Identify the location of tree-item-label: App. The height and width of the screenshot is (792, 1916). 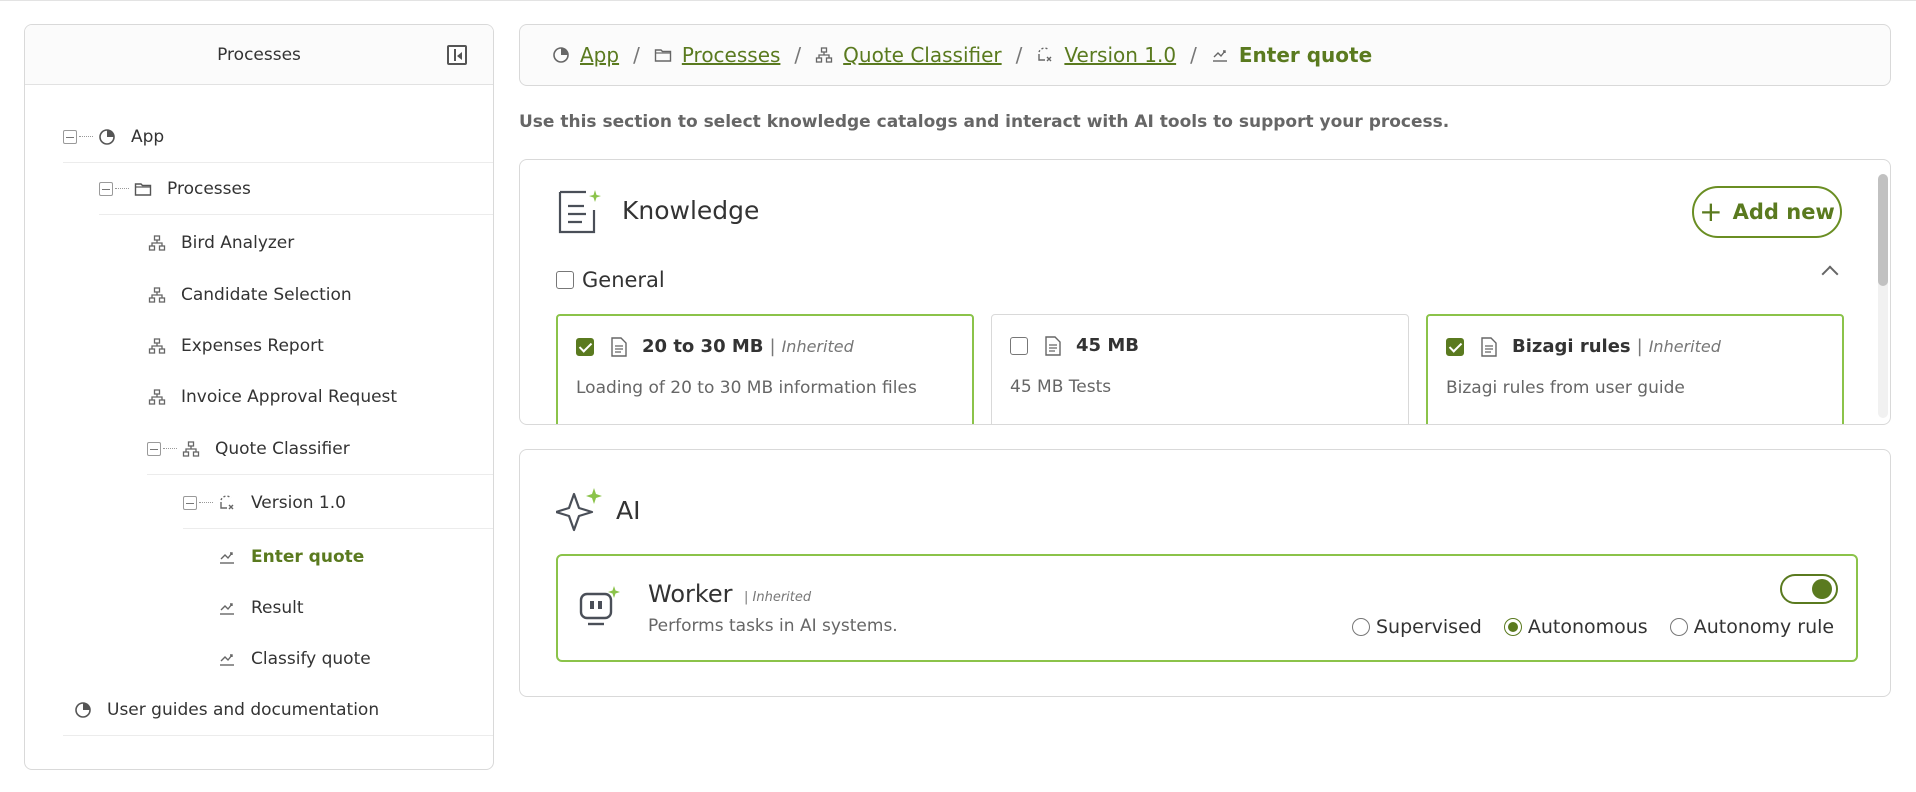
(148, 136).